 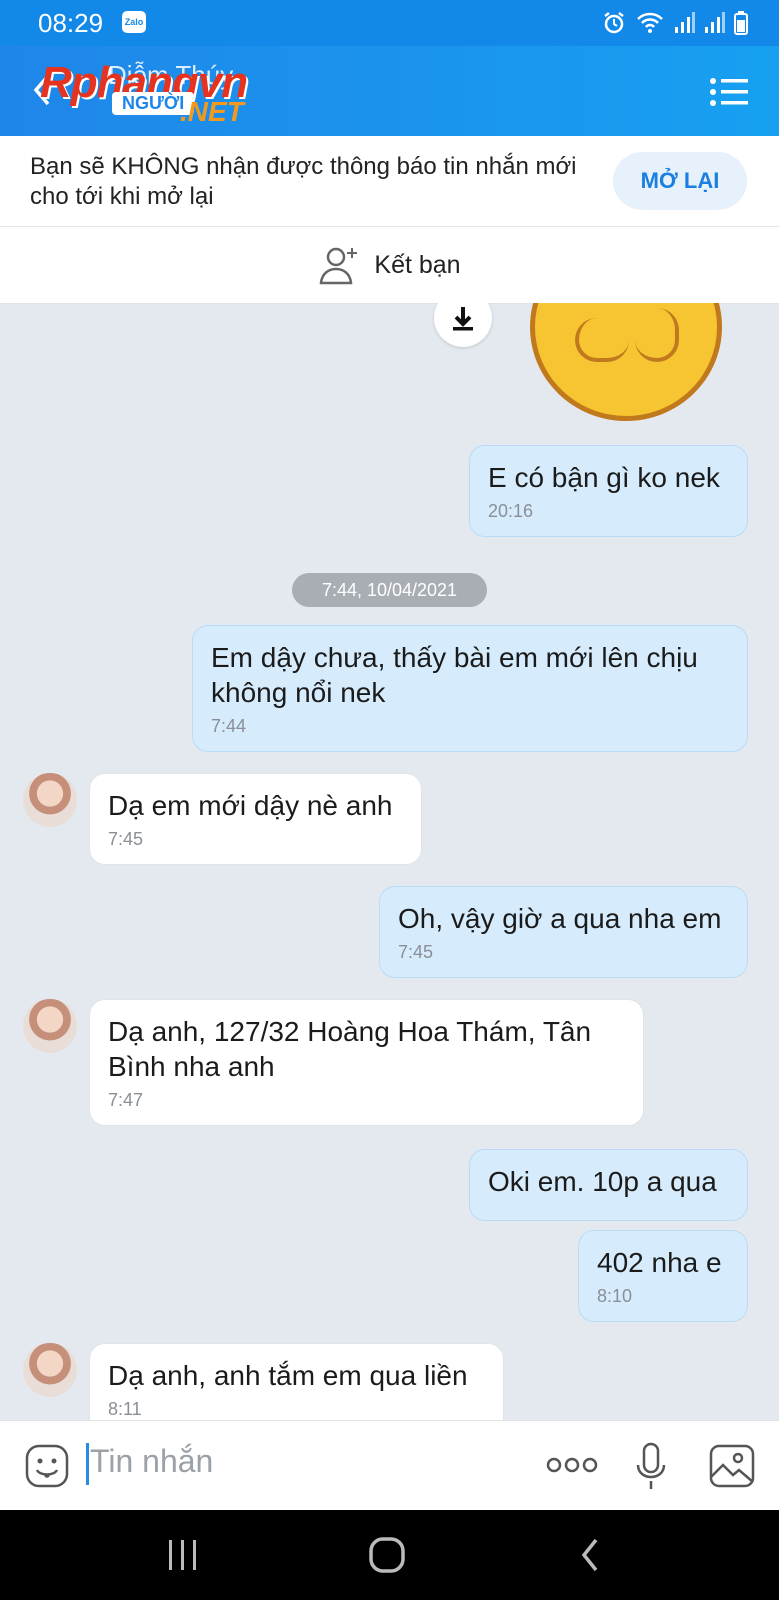 I want to click on message-time: 20:16, so click(x=511, y=511).